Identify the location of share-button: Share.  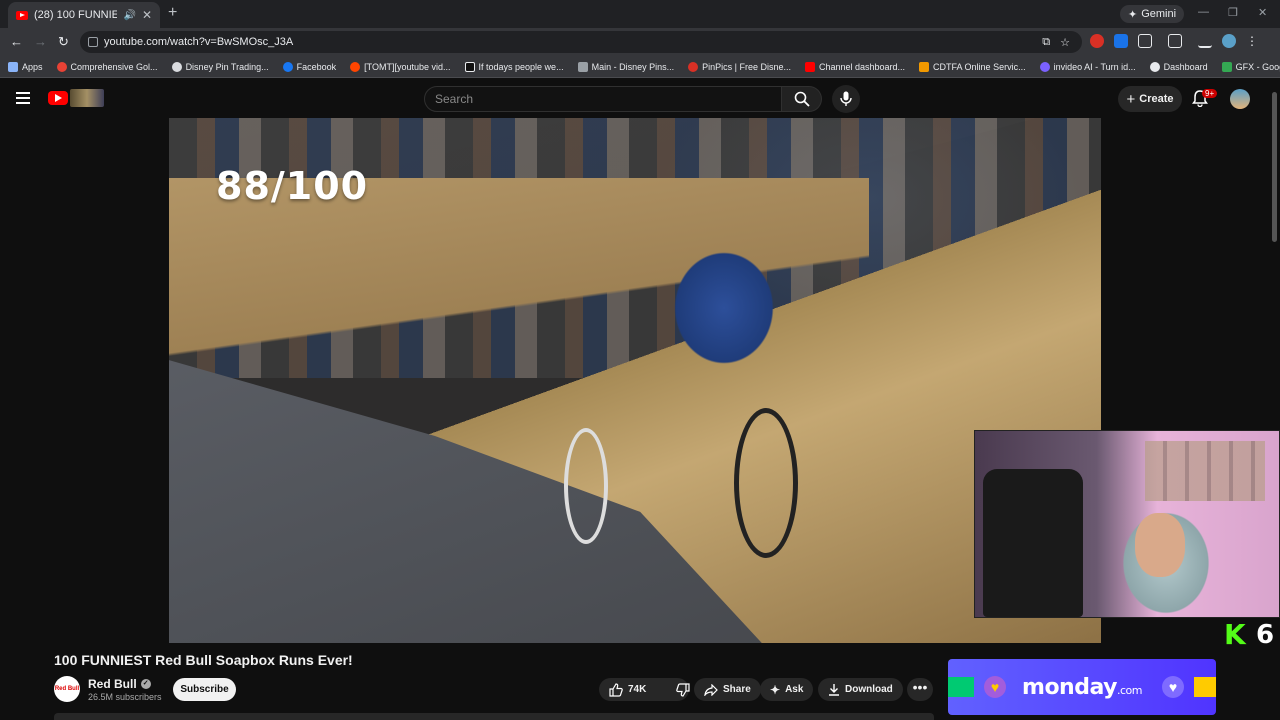
(727, 689).